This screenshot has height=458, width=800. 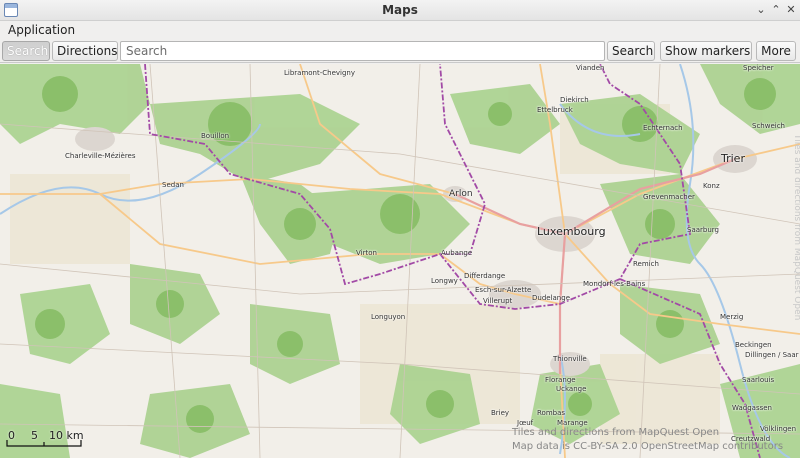 What do you see at coordinates (461, 194) in the screenshot?
I see `place-label: Arlon` at bounding box center [461, 194].